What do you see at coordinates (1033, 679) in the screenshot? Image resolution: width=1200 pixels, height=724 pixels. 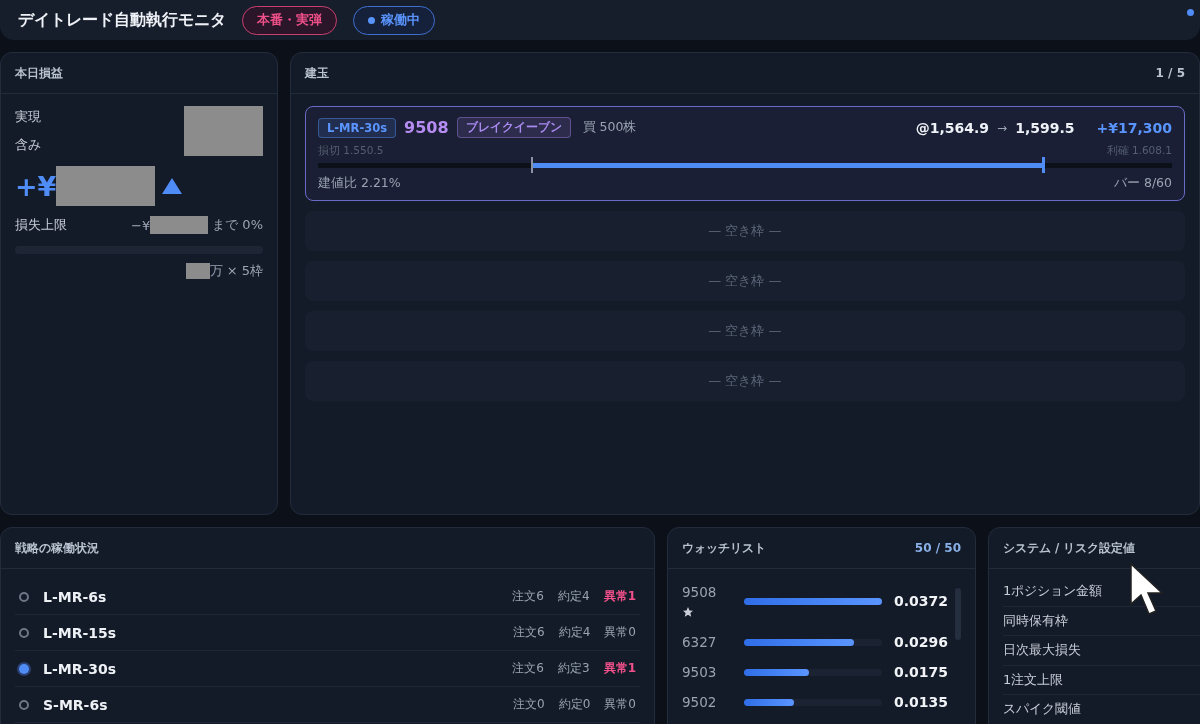 I see `setting-label: 1注文上限` at bounding box center [1033, 679].